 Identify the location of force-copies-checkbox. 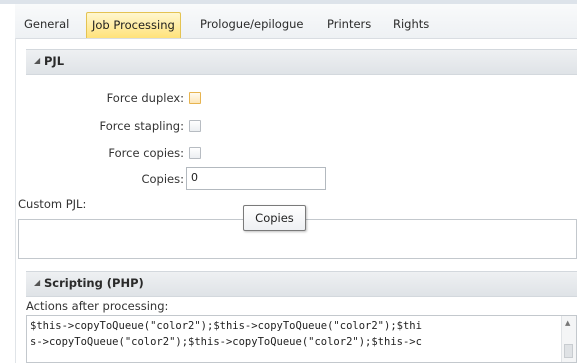
(195, 153).